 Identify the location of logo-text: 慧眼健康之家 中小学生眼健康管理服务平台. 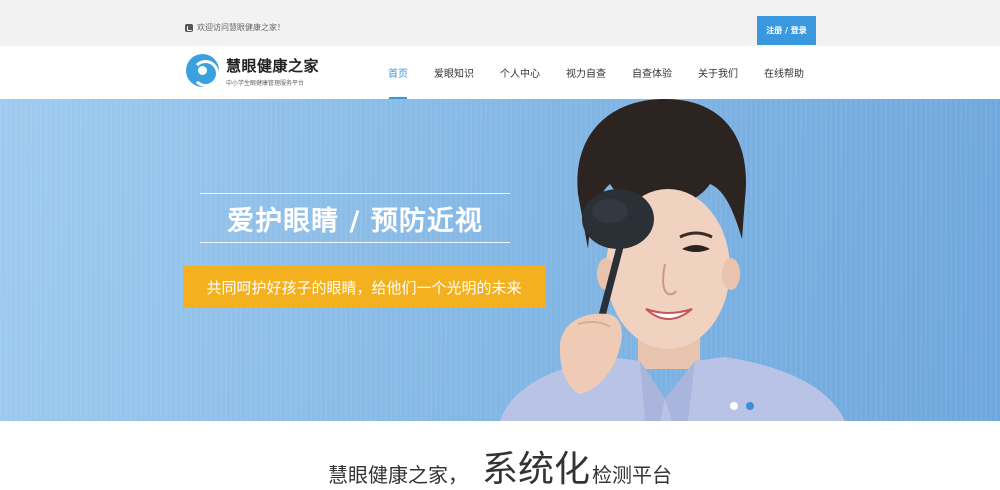
(272, 71).